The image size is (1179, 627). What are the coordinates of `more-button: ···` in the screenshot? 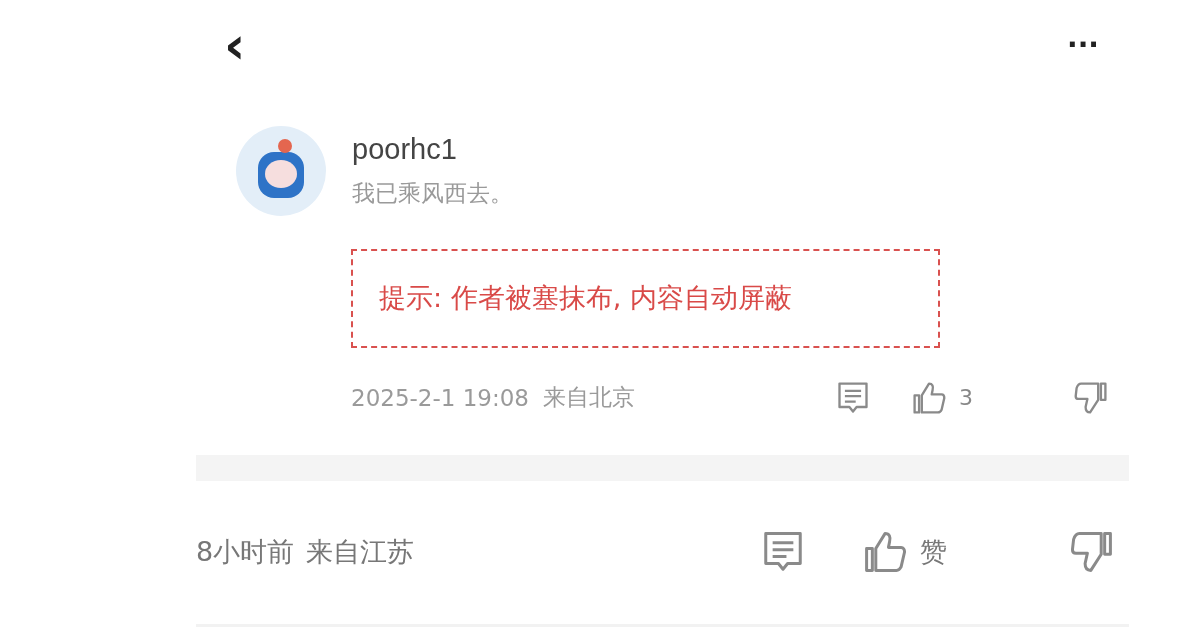 It's located at (1083, 44).